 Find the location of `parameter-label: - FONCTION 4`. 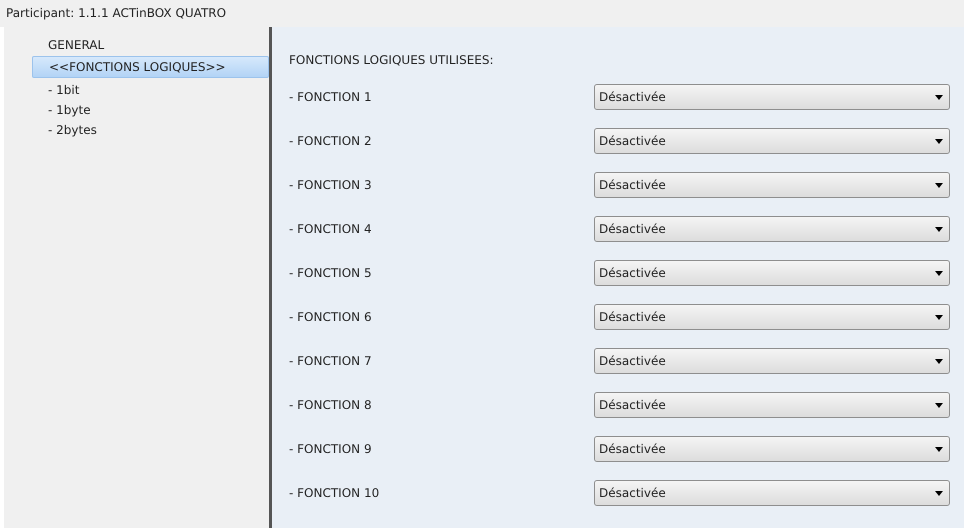

parameter-label: - FONCTION 4 is located at coordinates (330, 229).